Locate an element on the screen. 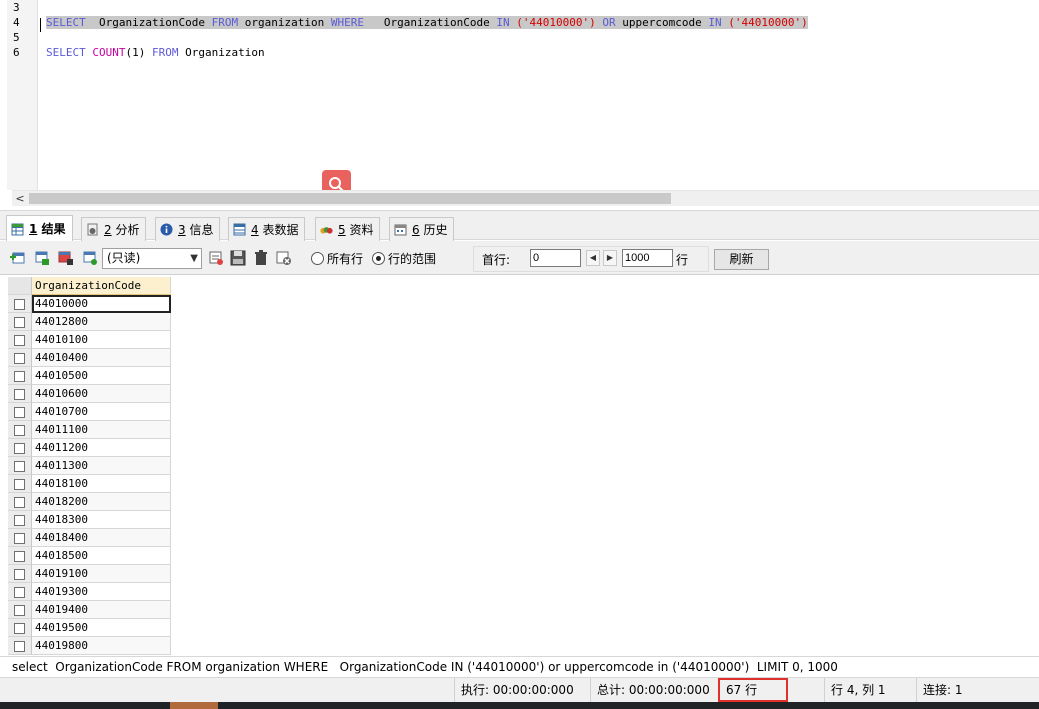  export-icon is located at coordinates (216, 258).